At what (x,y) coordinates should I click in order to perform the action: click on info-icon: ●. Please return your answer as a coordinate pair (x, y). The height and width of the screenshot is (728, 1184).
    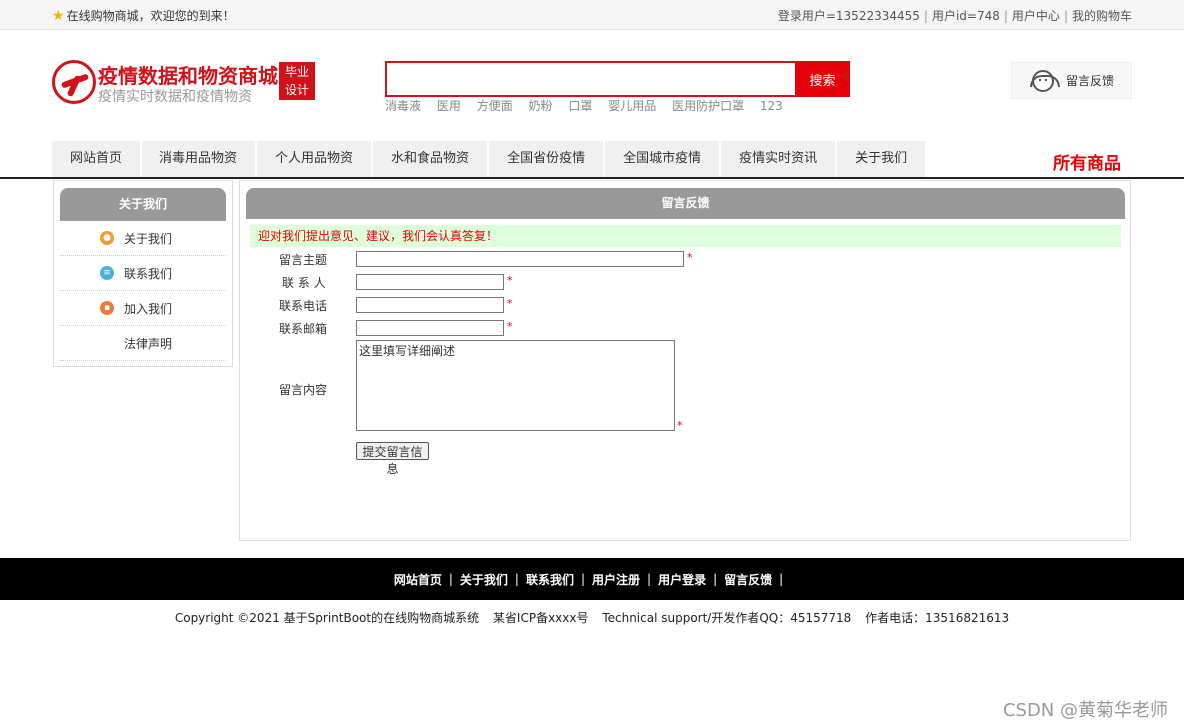
    Looking at the image, I should click on (107, 238).